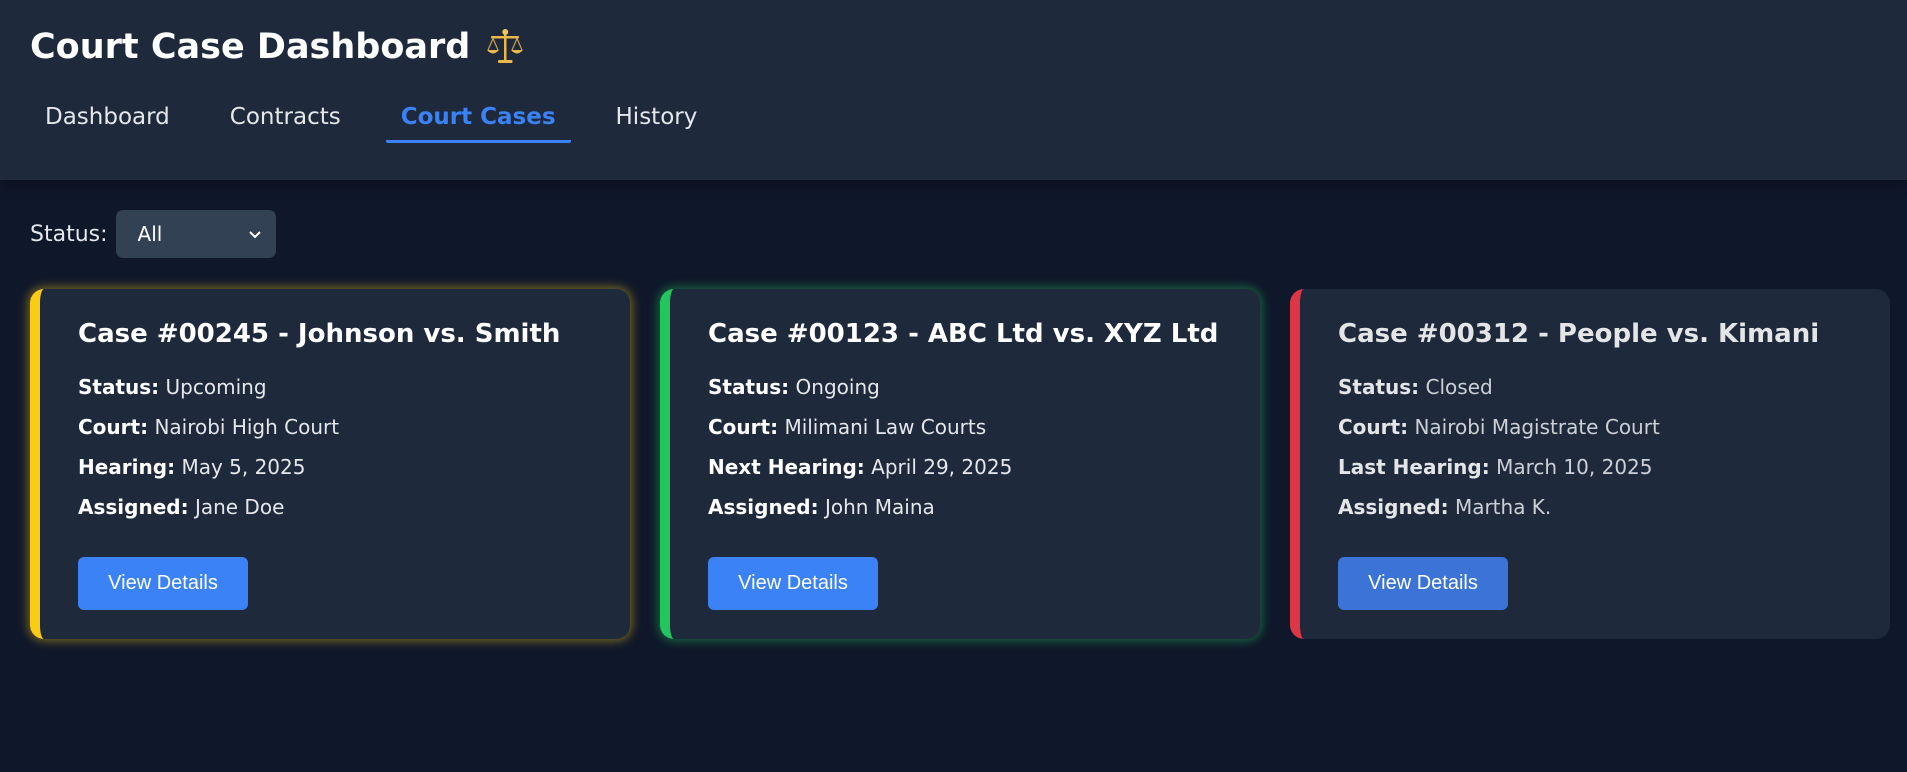 This screenshot has height=772, width=1907. I want to click on app-title: Court Case Dashboard, so click(250, 47).